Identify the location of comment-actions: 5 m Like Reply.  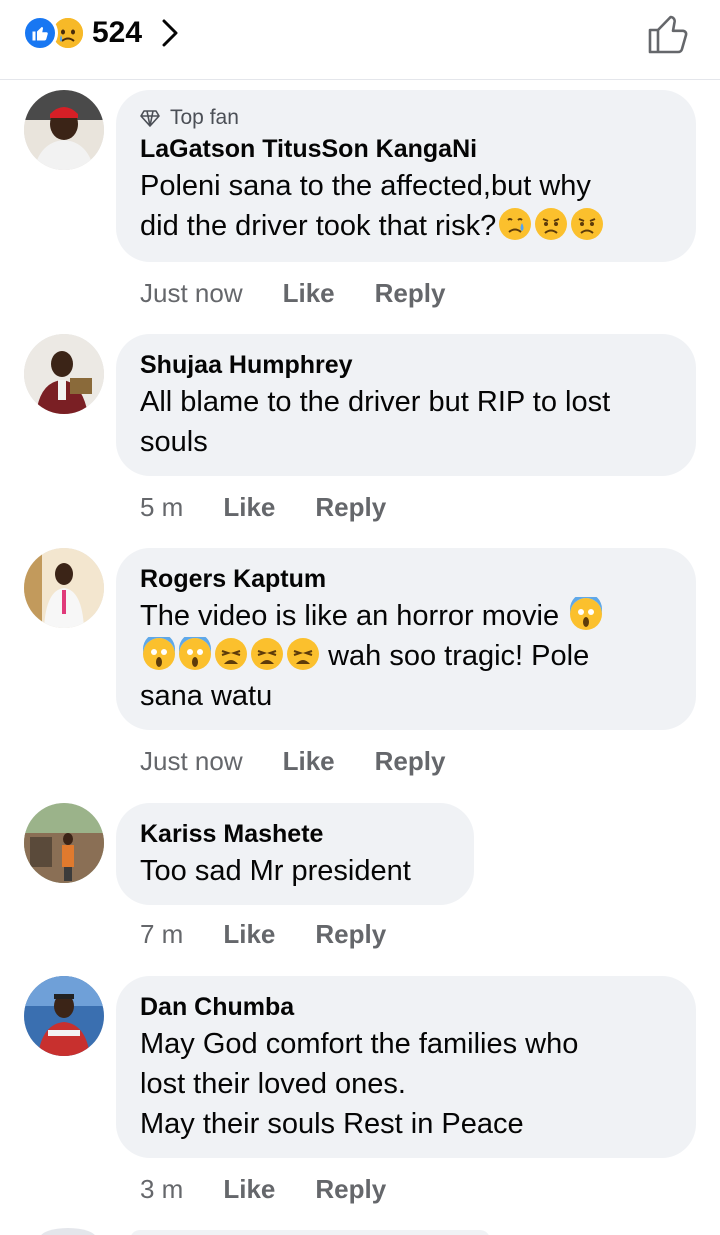
(283, 507).